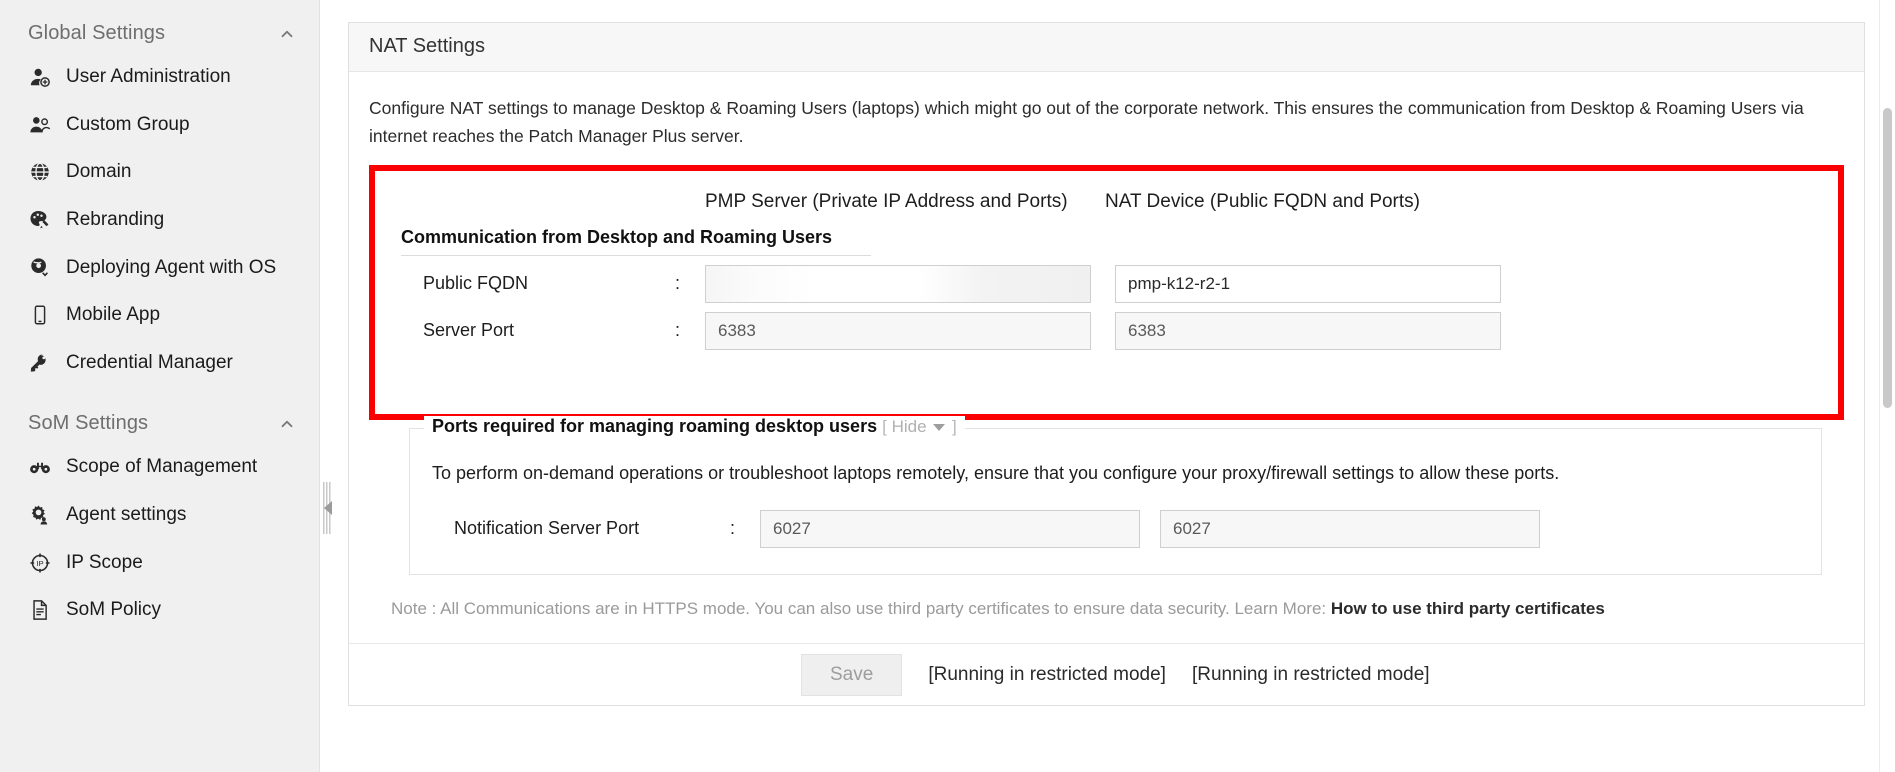  I want to click on public-fqdn-pmp-input, so click(898, 283).